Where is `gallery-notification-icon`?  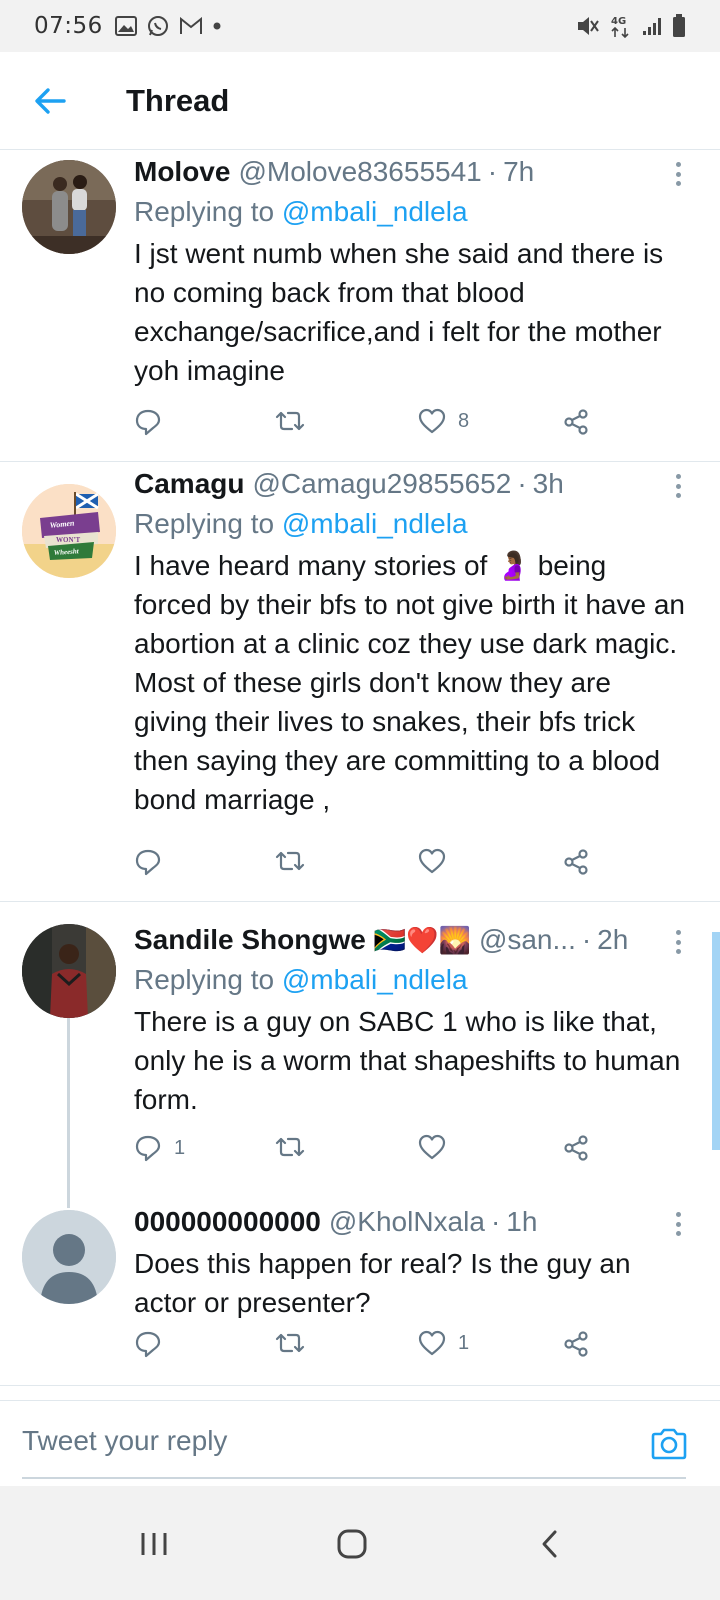
gallery-notification-icon is located at coordinates (125, 26).